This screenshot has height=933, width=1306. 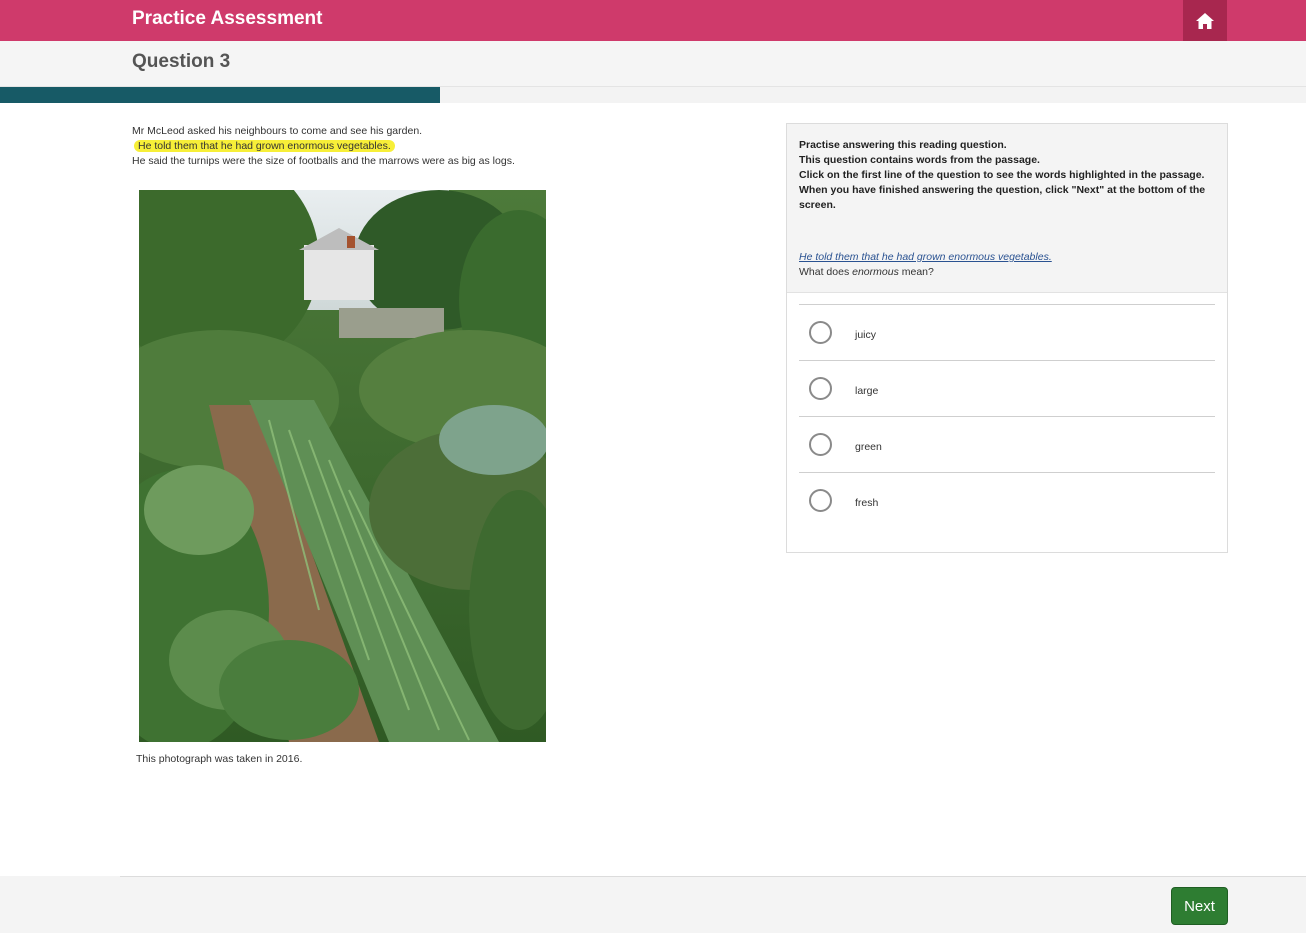 What do you see at coordinates (181, 61) in the screenshot?
I see `question-title: Question 3` at bounding box center [181, 61].